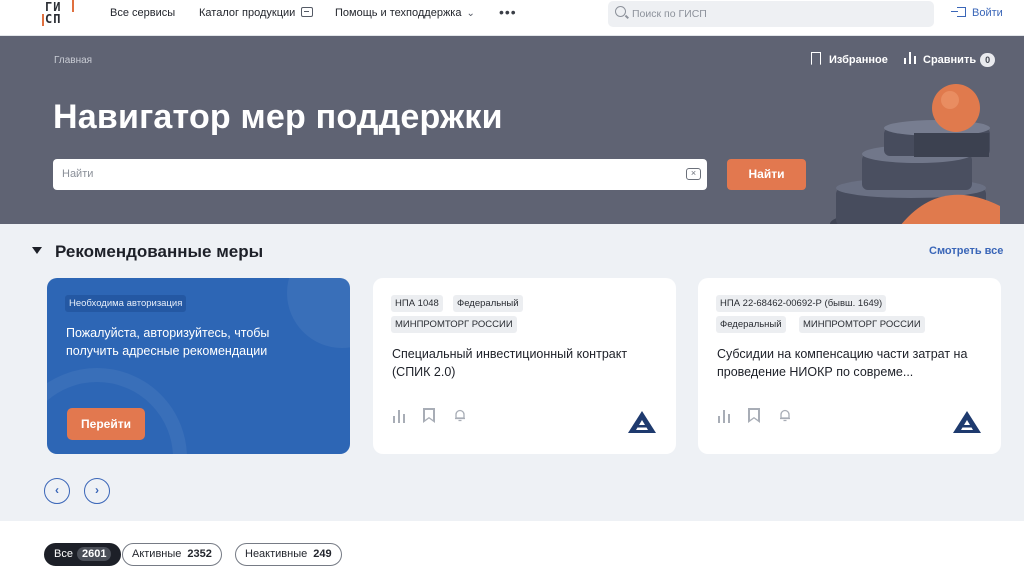  I want to click on search-icon, so click(620, 11).